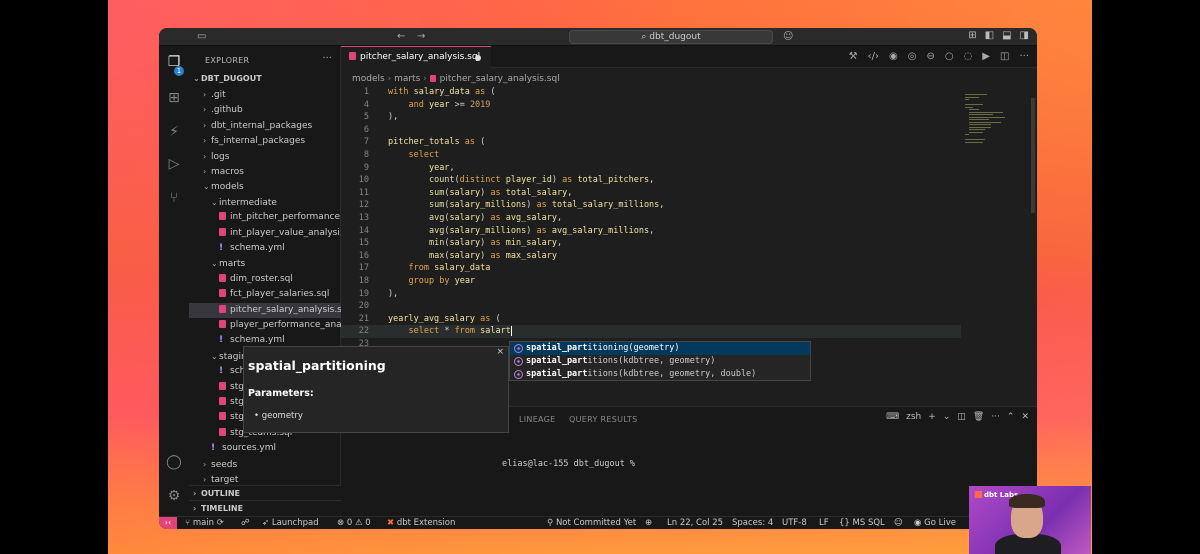 Image resolution: width=1200 pixels, height=554 pixels. Describe the element at coordinates (989, 35) in the screenshot. I see `toggle-sidebar-icon: ◧` at that location.